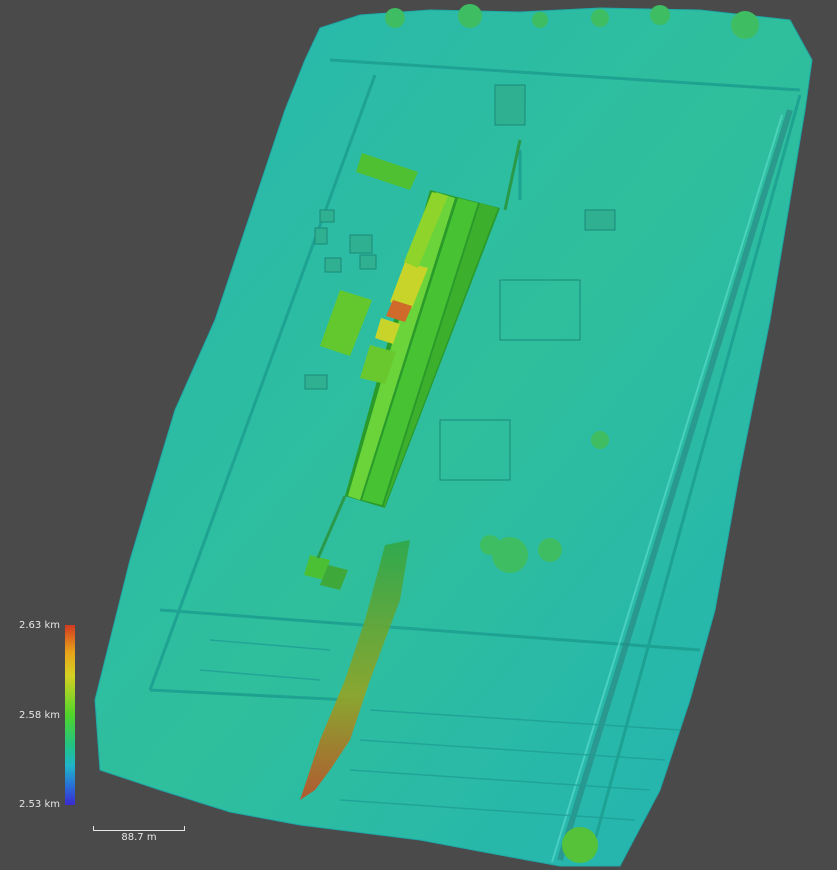  Describe the element at coordinates (39, 715) in the screenshot. I see `legend-mid-label: 2.58 km` at that location.